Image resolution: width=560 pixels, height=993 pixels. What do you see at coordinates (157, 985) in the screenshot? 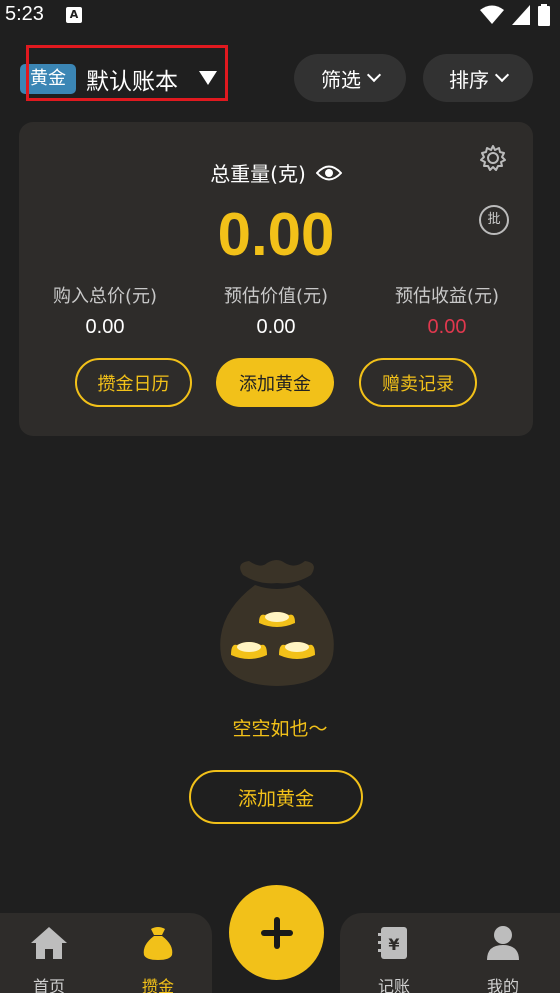
I see `nav-label: 攒金` at bounding box center [157, 985].